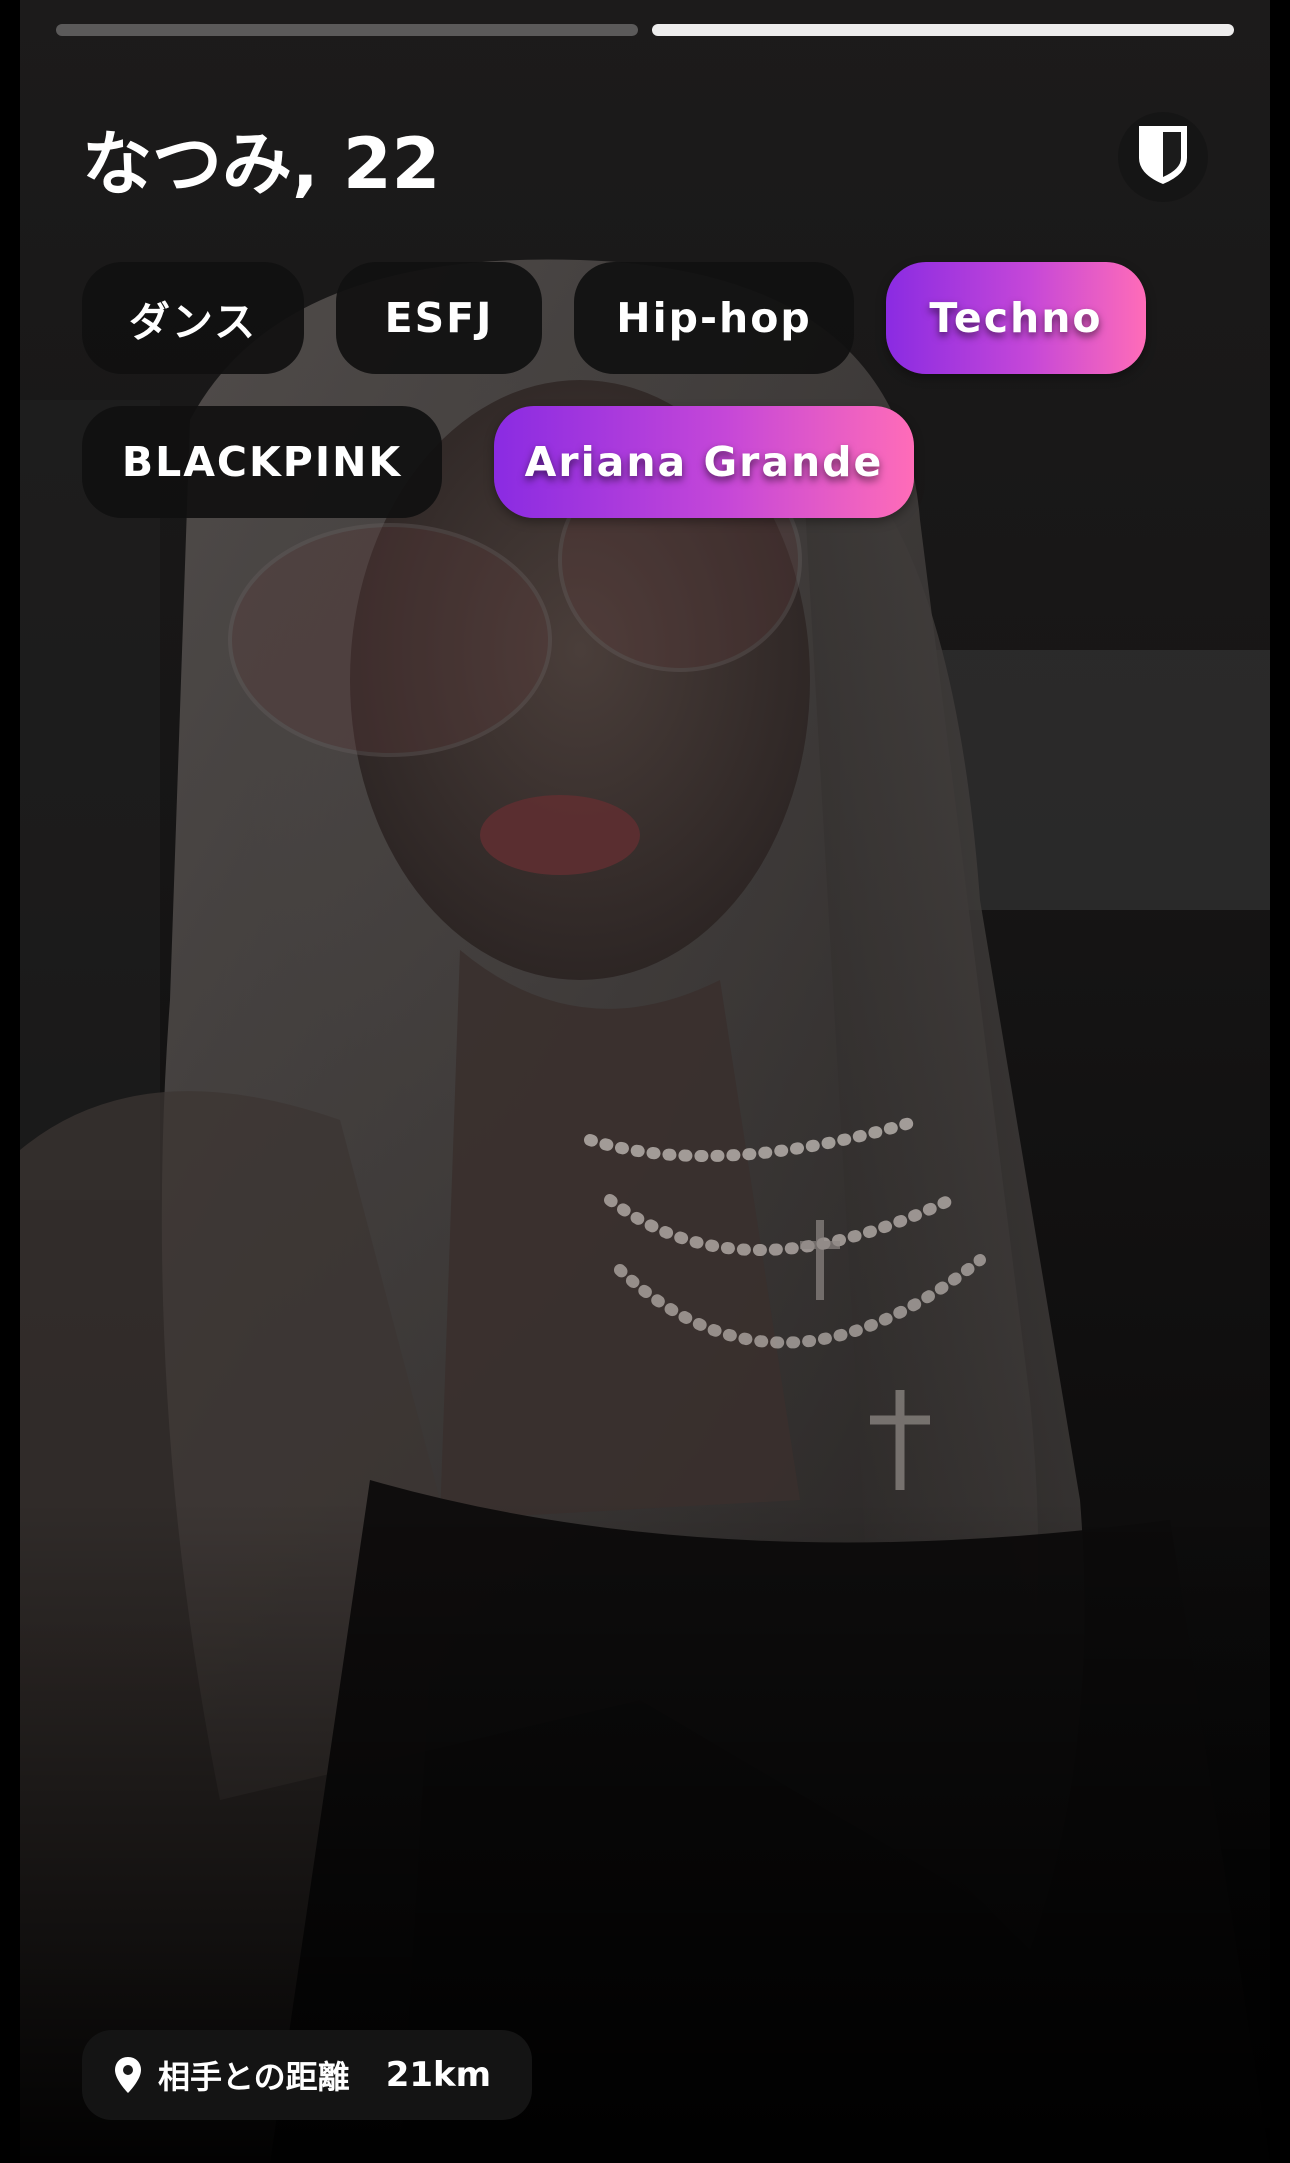 This screenshot has width=1290, height=2163. I want to click on location-pin-icon, so click(129, 2075).